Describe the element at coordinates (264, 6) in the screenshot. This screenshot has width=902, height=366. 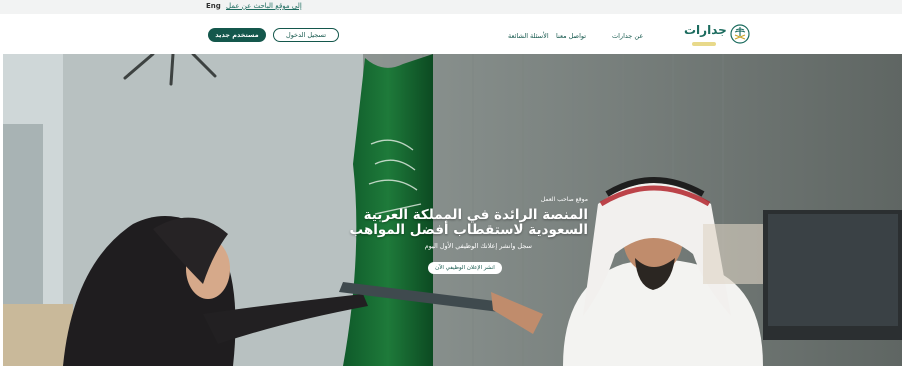
I see `job-seeker-site-link: إلى موقع الباحث عن عمل` at that location.